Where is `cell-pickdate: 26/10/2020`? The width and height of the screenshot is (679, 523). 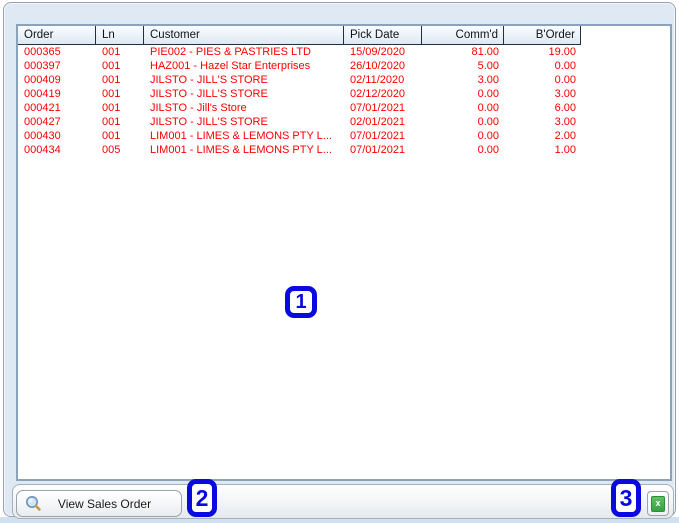 cell-pickdate: 26/10/2020 is located at coordinates (378, 66).